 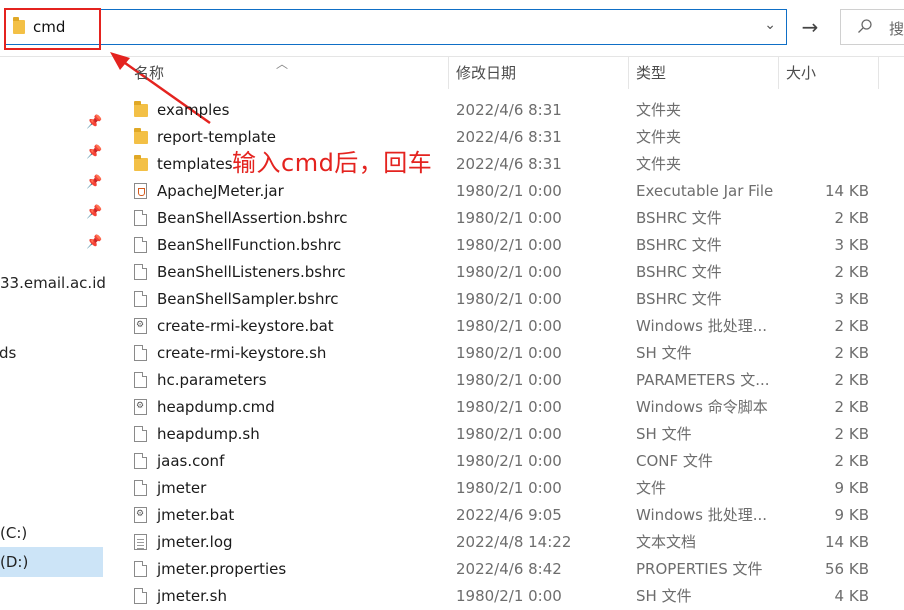 What do you see at coordinates (252, 218) in the screenshot?
I see `file-name: BeanShellAssertion.bshrc` at bounding box center [252, 218].